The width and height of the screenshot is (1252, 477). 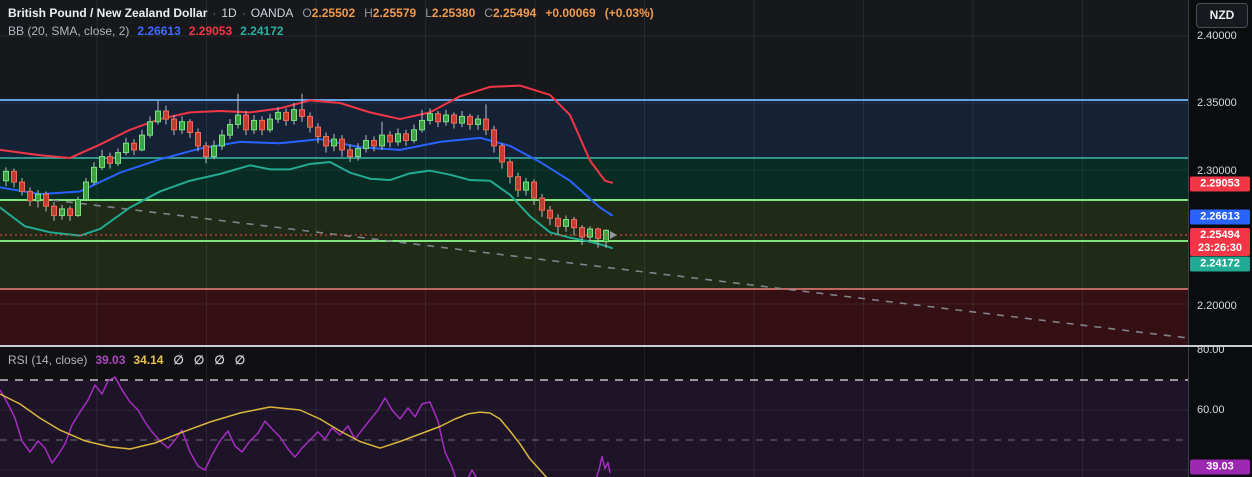 I want to click on close-value: 2.25494, so click(x=514, y=13).